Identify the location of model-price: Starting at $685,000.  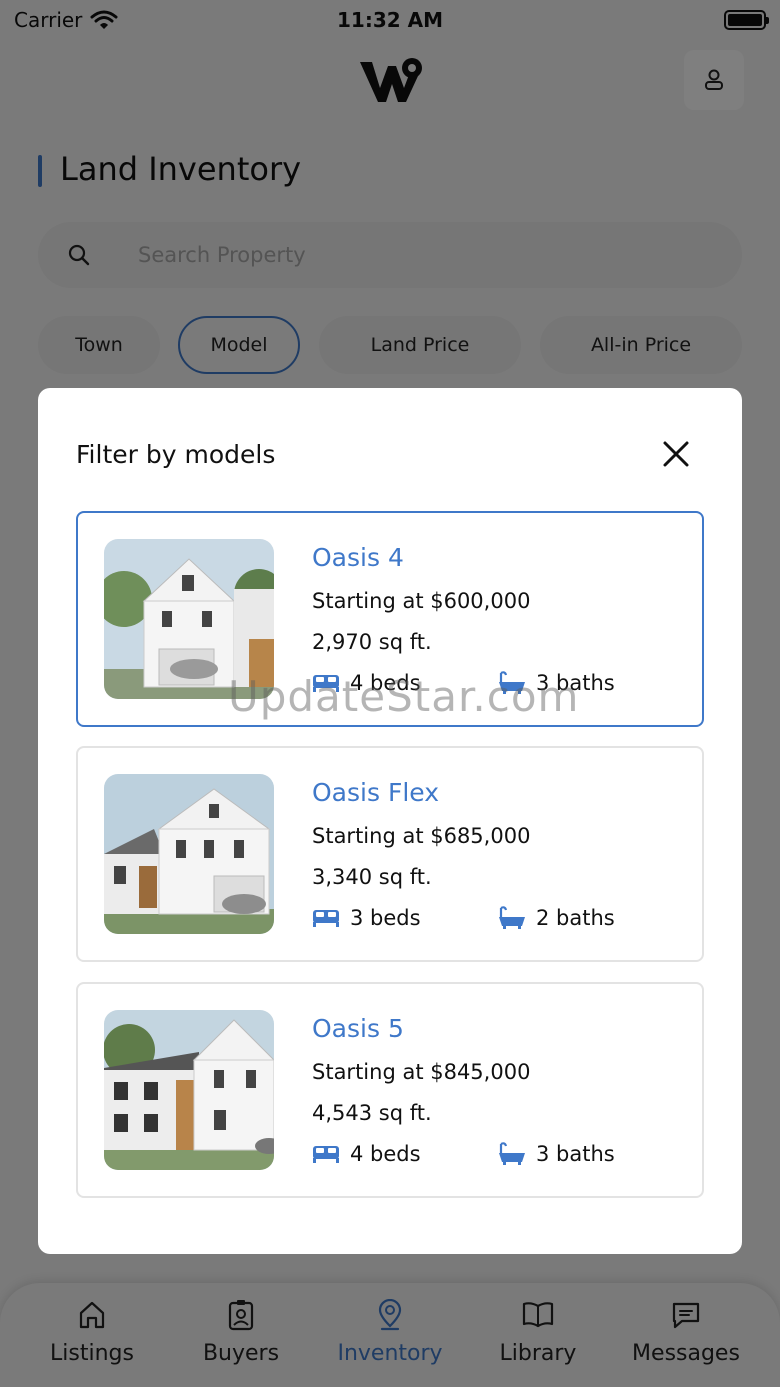
(421, 836).